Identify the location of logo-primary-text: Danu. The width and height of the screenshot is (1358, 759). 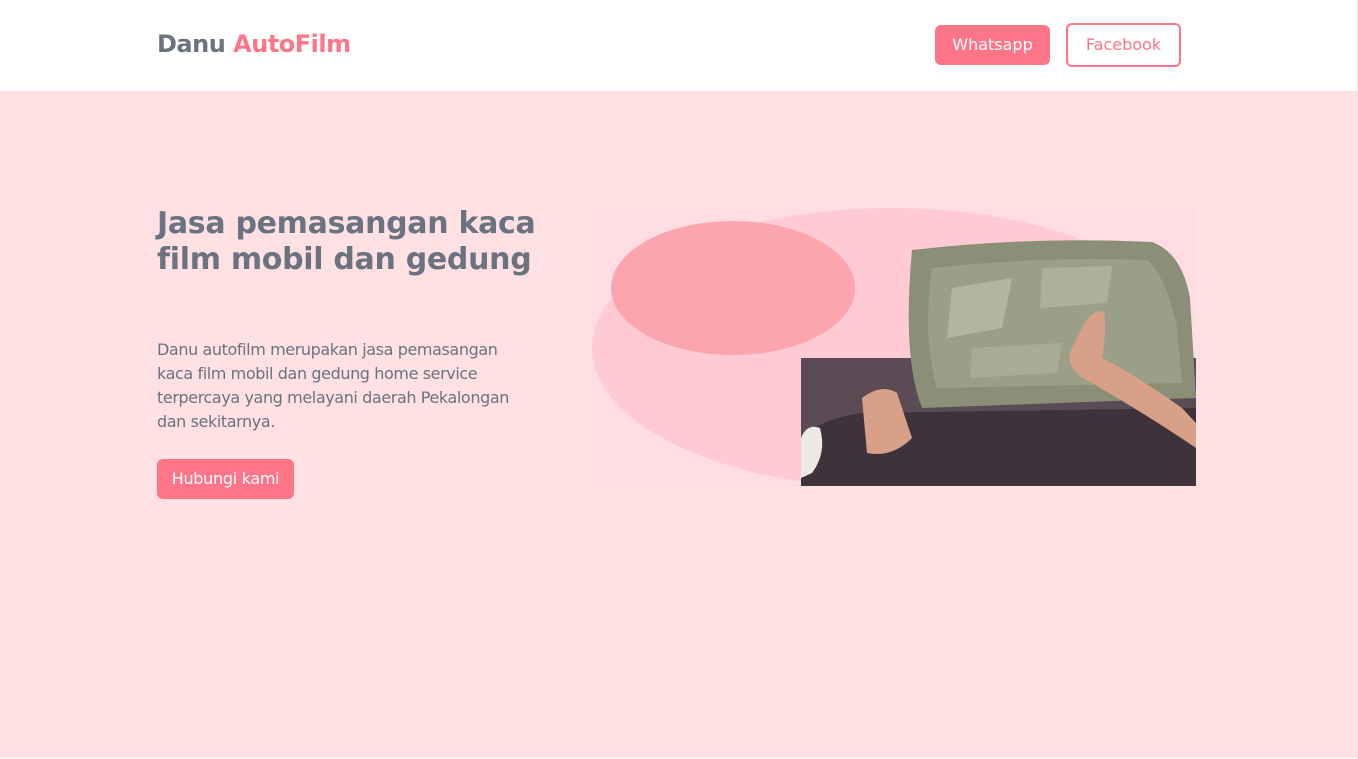
(191, 44).